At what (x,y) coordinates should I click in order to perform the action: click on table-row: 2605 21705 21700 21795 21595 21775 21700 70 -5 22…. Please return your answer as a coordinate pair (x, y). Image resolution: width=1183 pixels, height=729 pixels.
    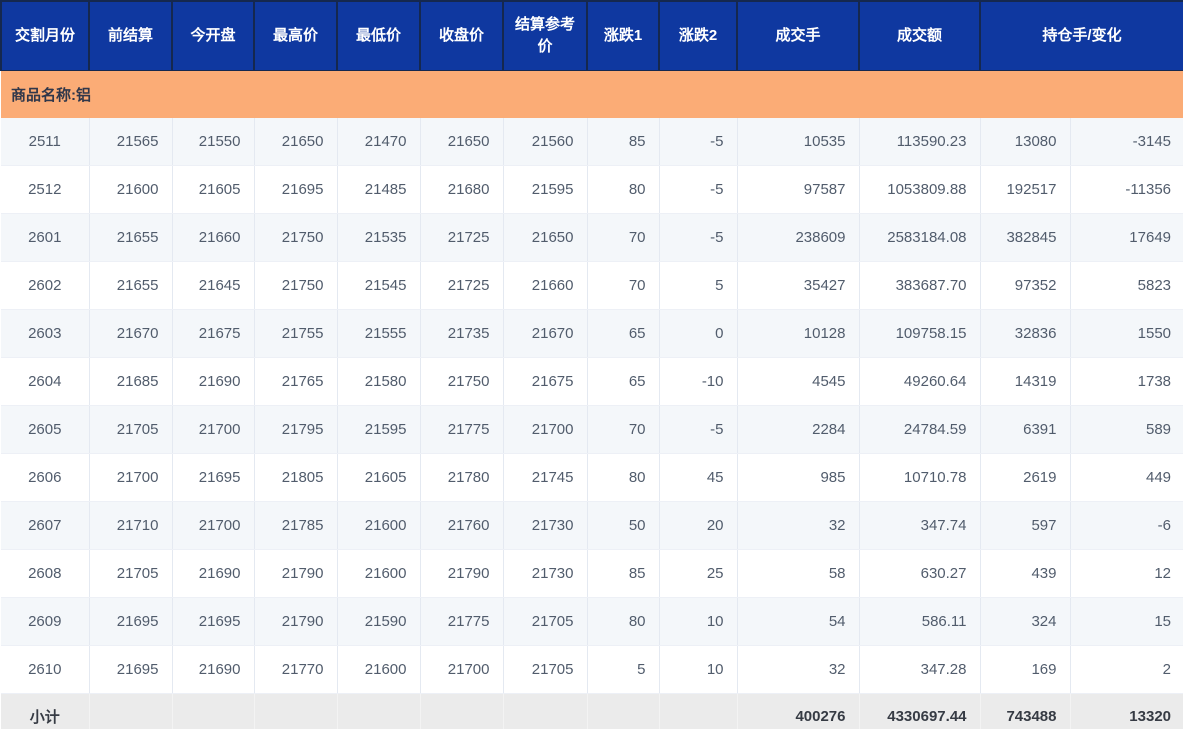
    Looking at the image, I should click on (592, 429).